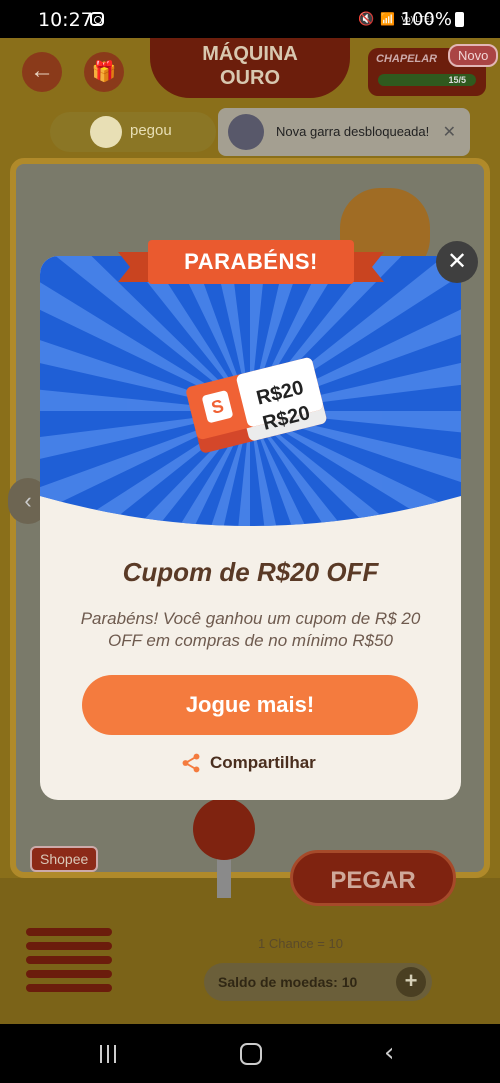 This screenshot has height=1083, width=500. I want to click on congrats-ribbon: PARABÉNS!, so click(251, 264).